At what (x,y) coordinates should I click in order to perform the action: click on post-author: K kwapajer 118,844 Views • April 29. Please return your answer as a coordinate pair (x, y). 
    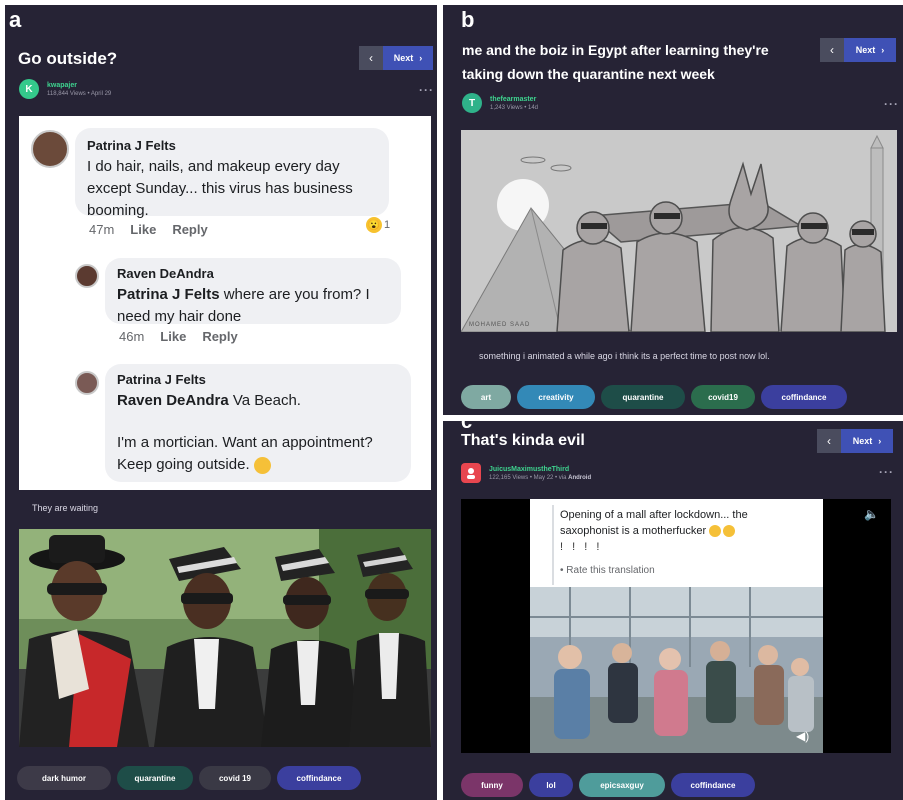
    Looking at the image, I should click on (65, 89).